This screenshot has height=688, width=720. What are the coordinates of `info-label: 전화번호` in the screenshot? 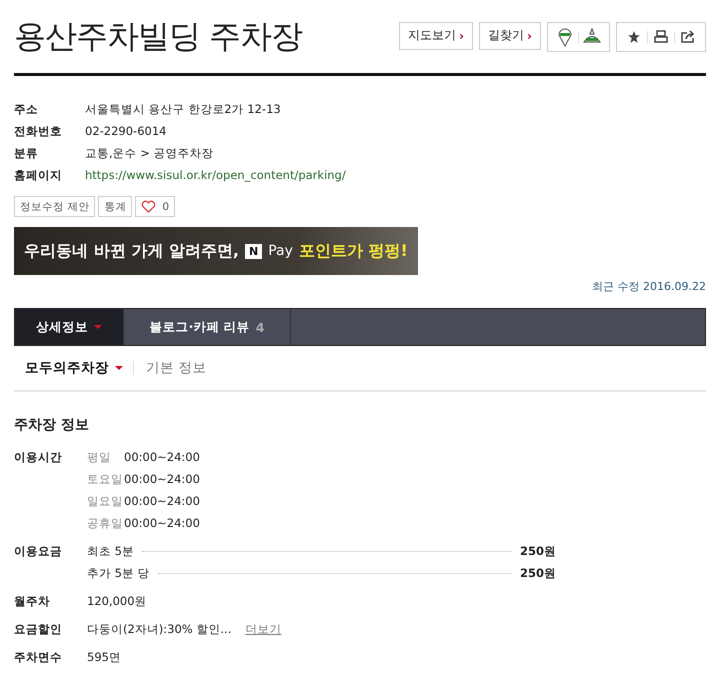 It's located at (38, 131).